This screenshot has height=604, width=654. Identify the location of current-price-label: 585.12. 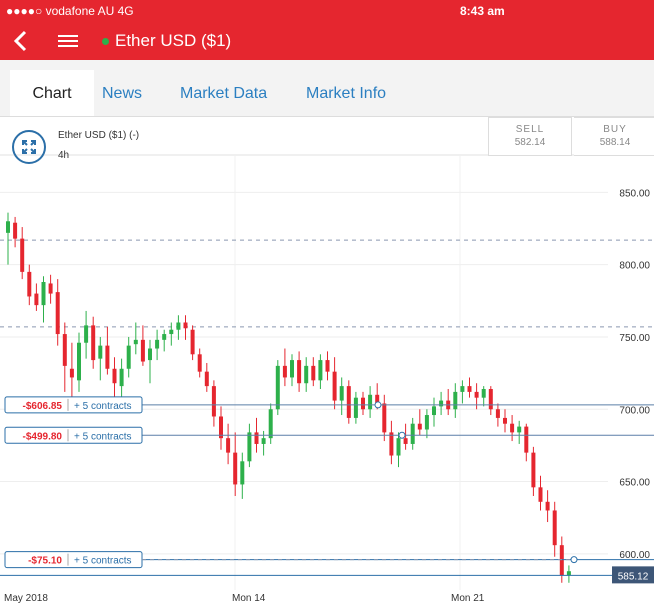
(633, 576).